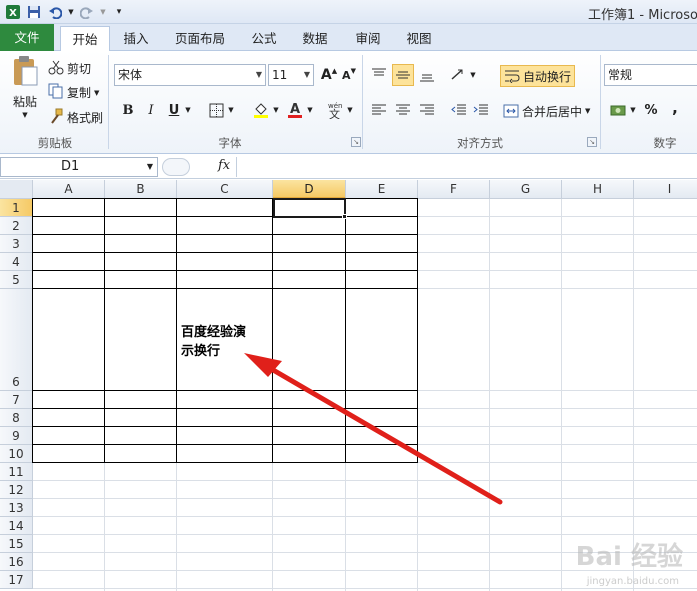  I want to click on redo-icon, so click(87, 12).